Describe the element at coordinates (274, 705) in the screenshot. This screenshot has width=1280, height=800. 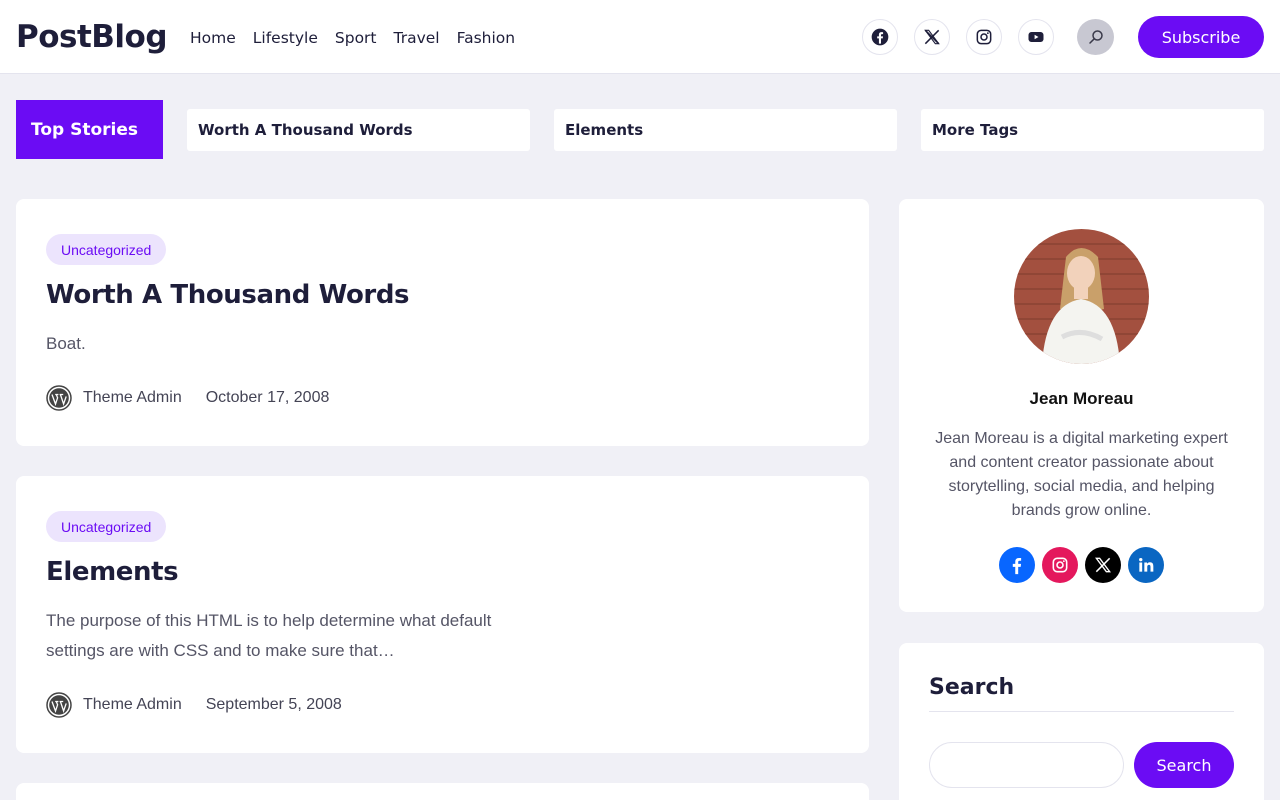
I see `post-date: September 5, 2008` at that location.